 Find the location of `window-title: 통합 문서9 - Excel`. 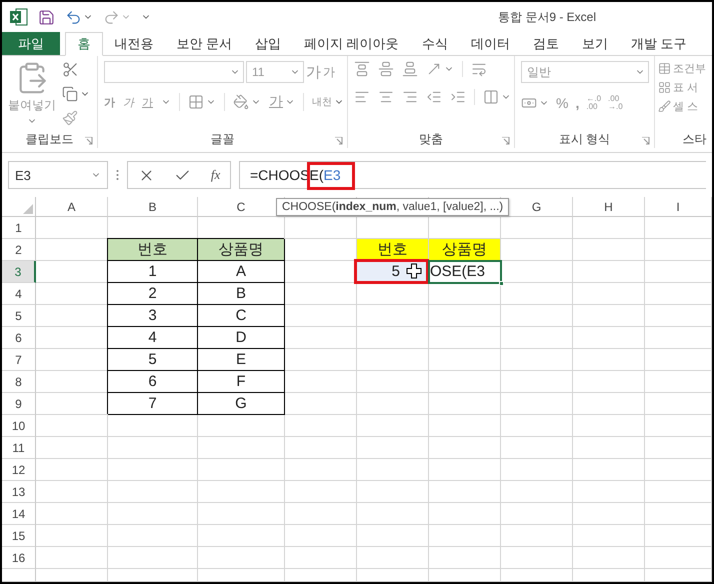

window-title: 통합 문서9 - Excel is located at coordinates (547, 17).